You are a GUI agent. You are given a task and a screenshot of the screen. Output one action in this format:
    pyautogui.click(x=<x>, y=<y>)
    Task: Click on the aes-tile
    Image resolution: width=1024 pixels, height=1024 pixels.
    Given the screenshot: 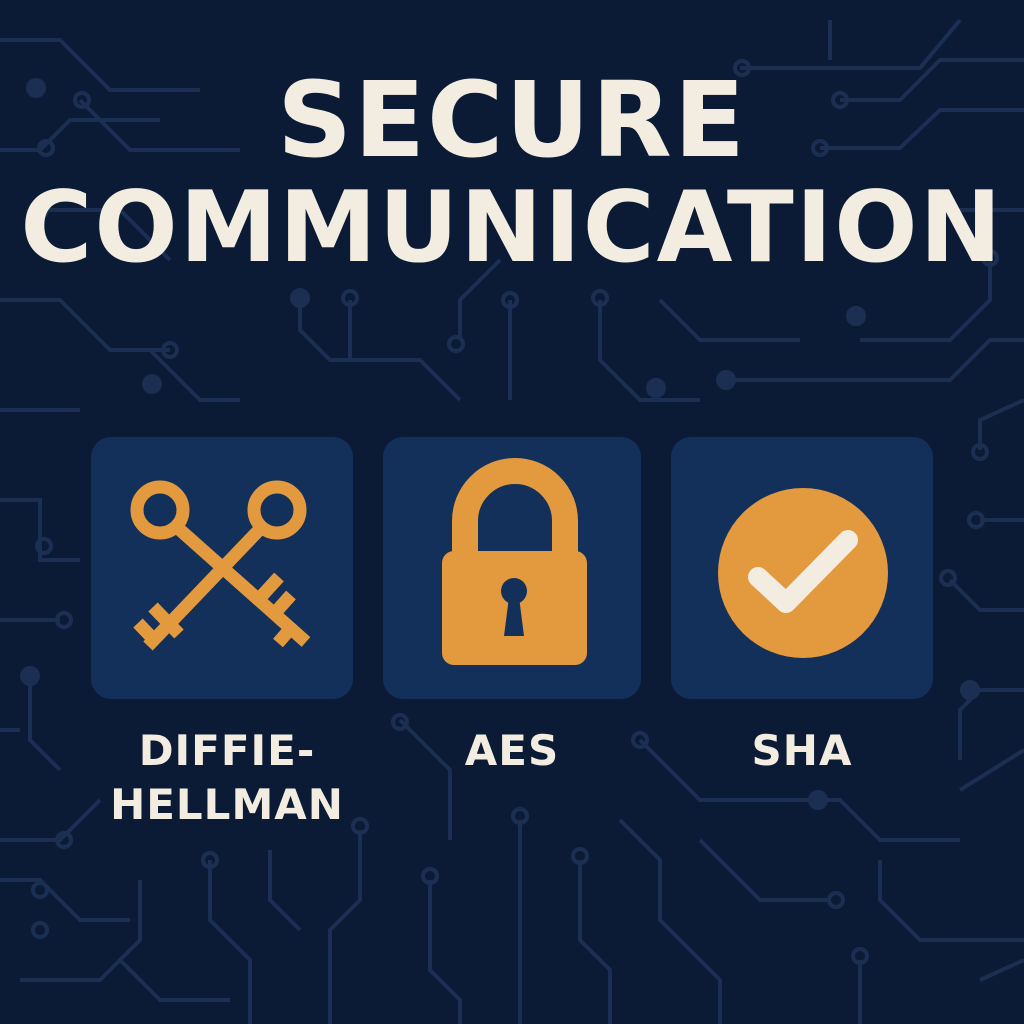 What is the action you would take?
    pyautogui.click(x=512, y=568)
    